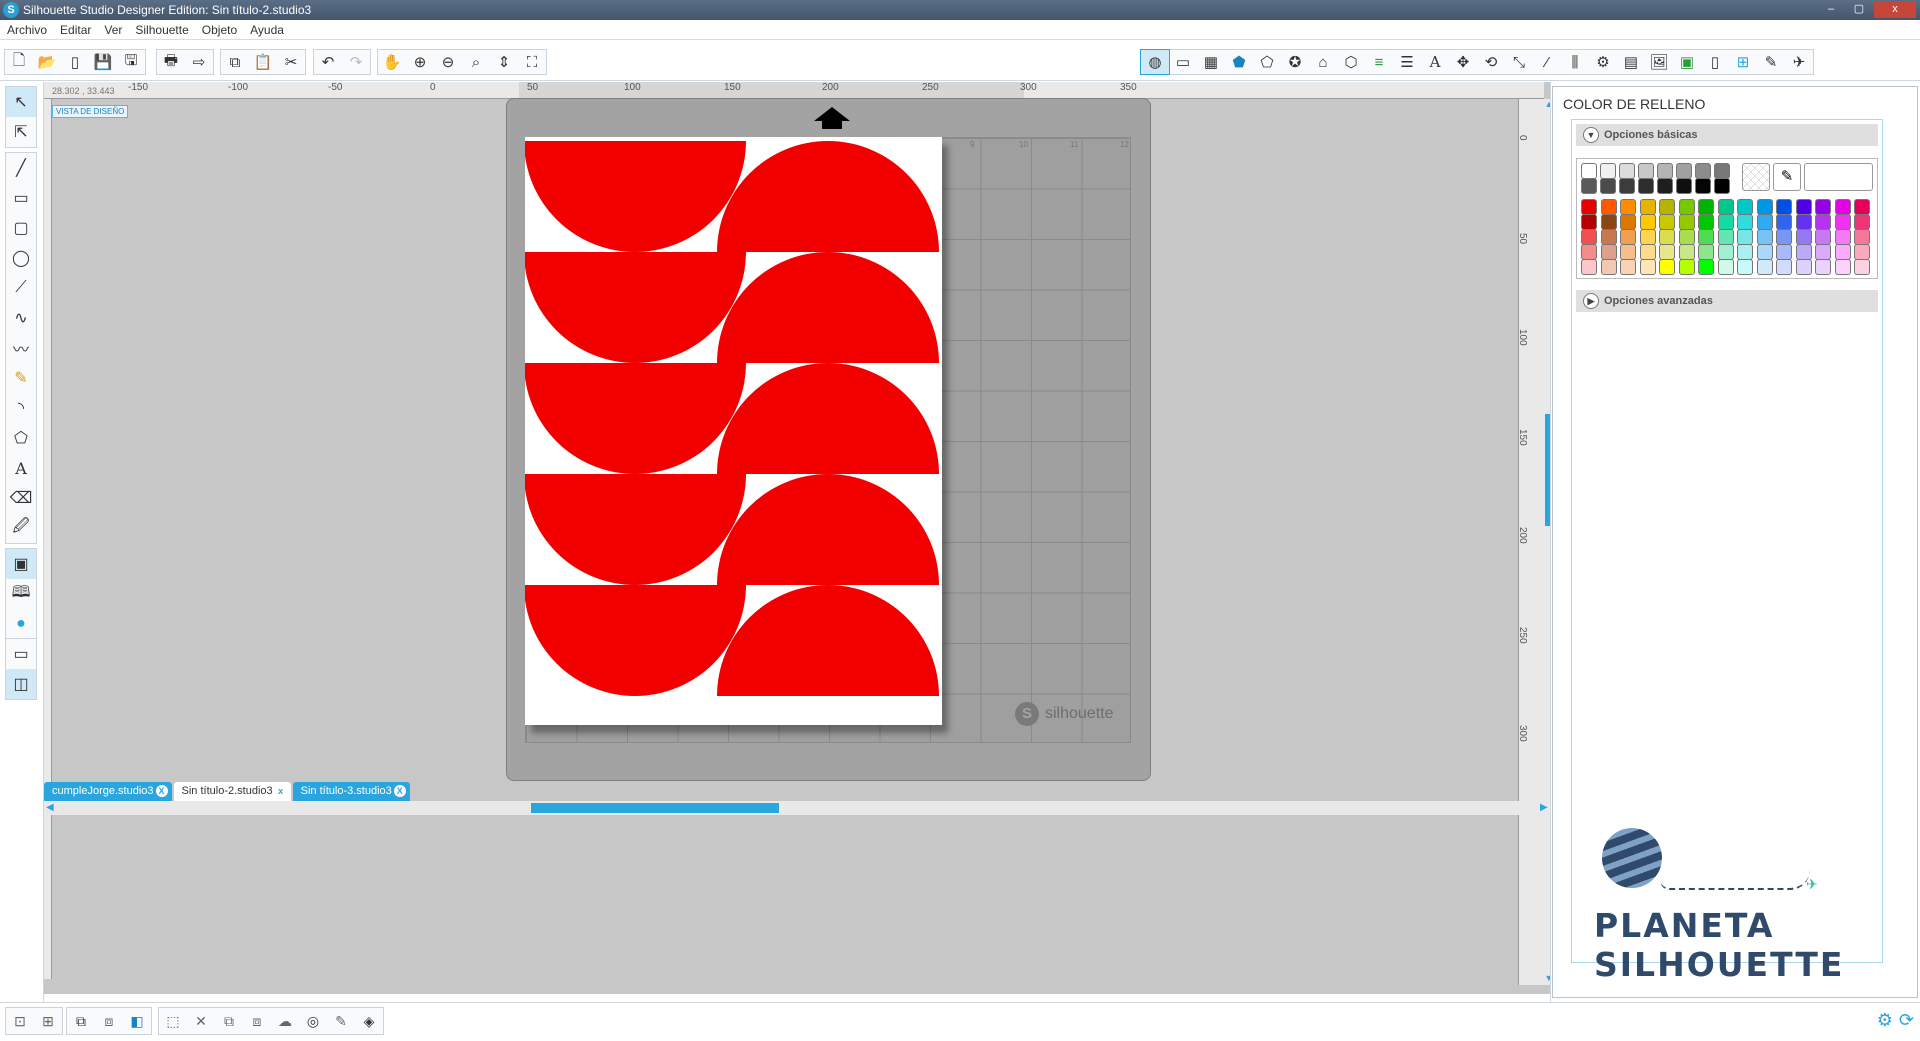  Describe the element at coordinates (47, 62) in the screenshot. I see `open-icon: 📂` at that location.